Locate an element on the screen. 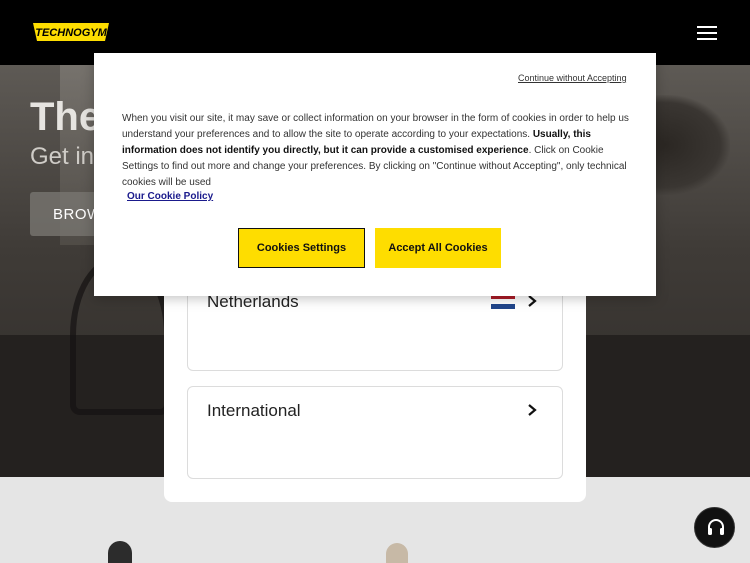 Image resolution: width=750 pixels, height=563 pixels. accept-all-cookies-button: Accept All Cookies is located at coordinates (438, 248).